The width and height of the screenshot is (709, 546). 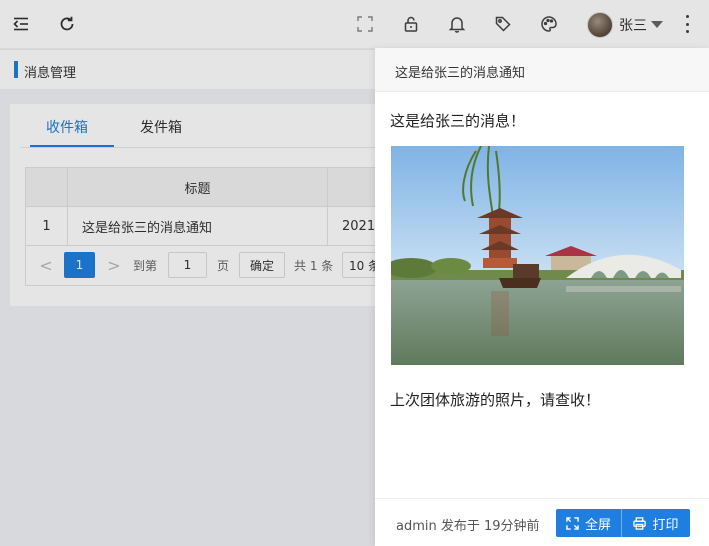 What do you see at coordinates (542, 70) in the screenshot?
I see `drawer-header: 这是给张三的消息通知` at bounding box center [542, 70].